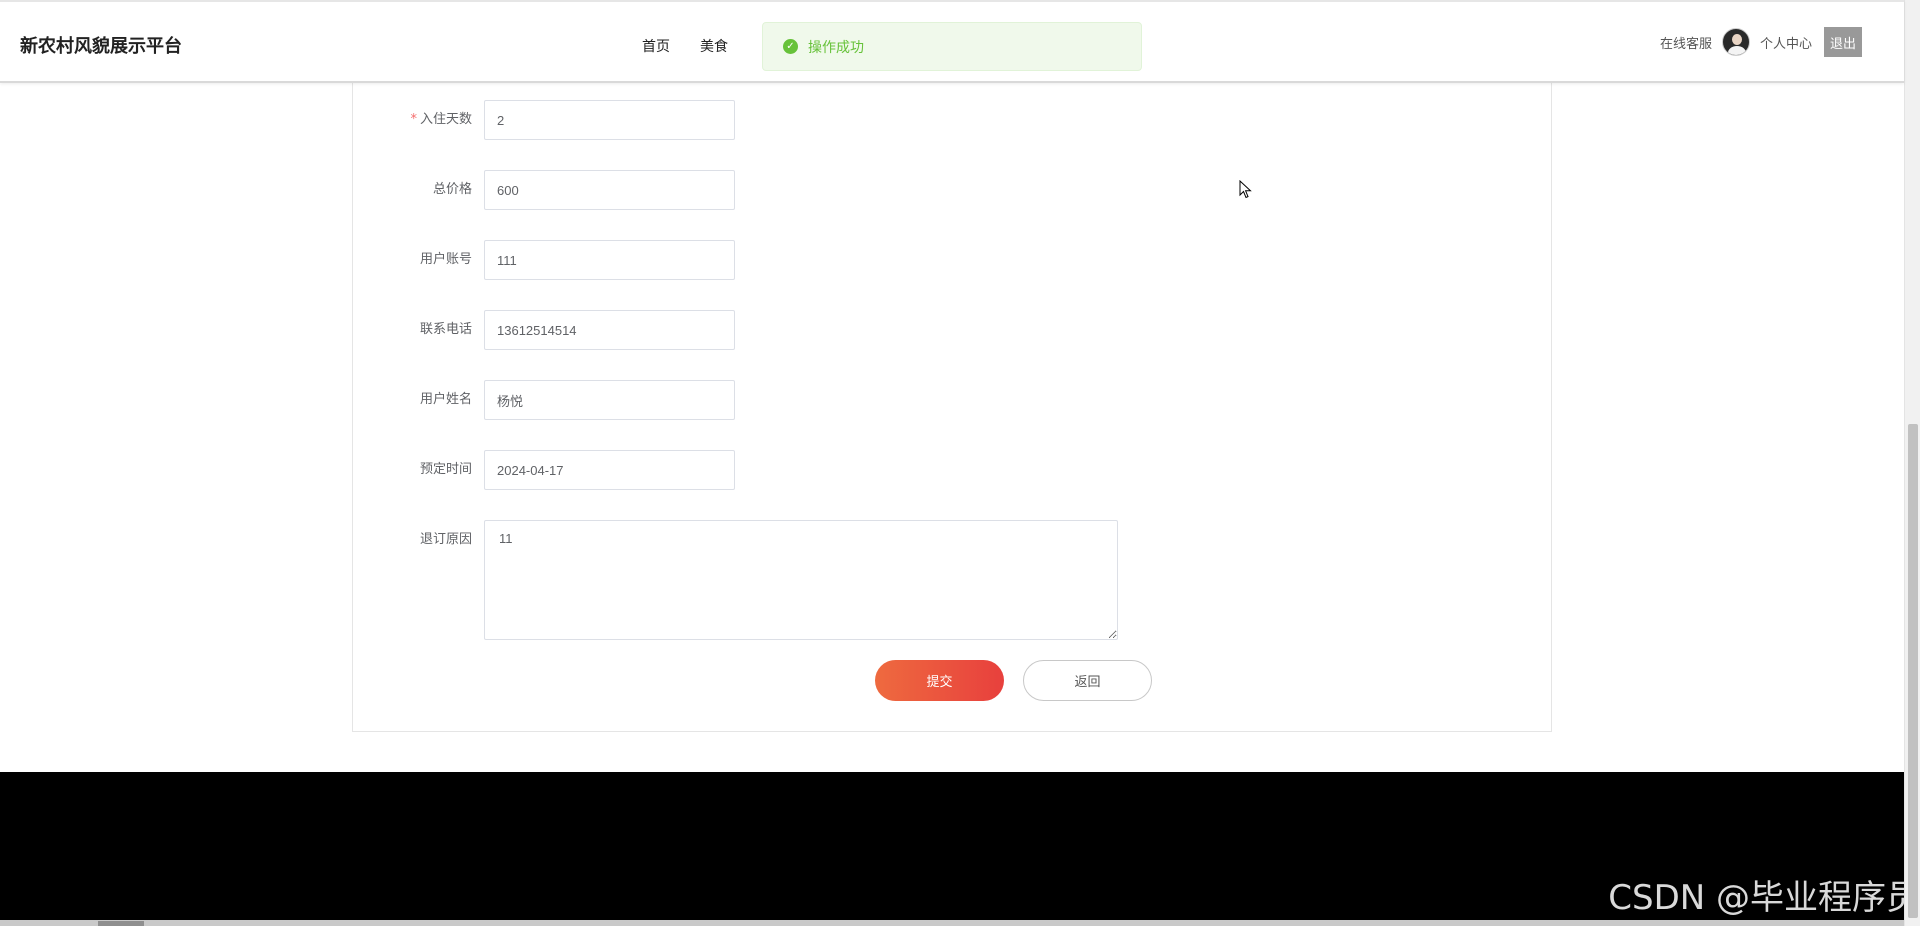 The image size is (1920, 926). I want to click on user-account-input, so click(609, 260).